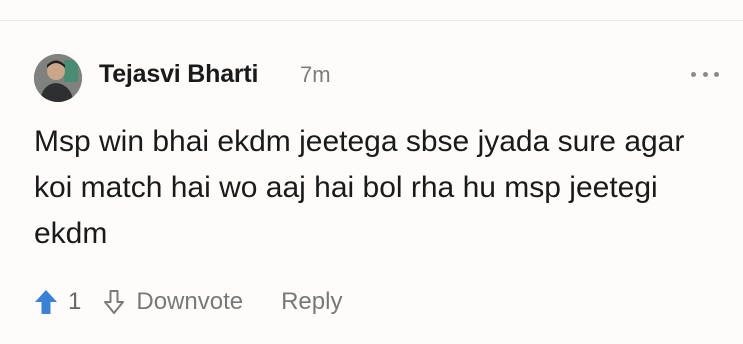 Image resolution: width=743 pixels, height=344 pixels. I want to click on comment-author: Tejasvi Bharti, so click(179, 74).